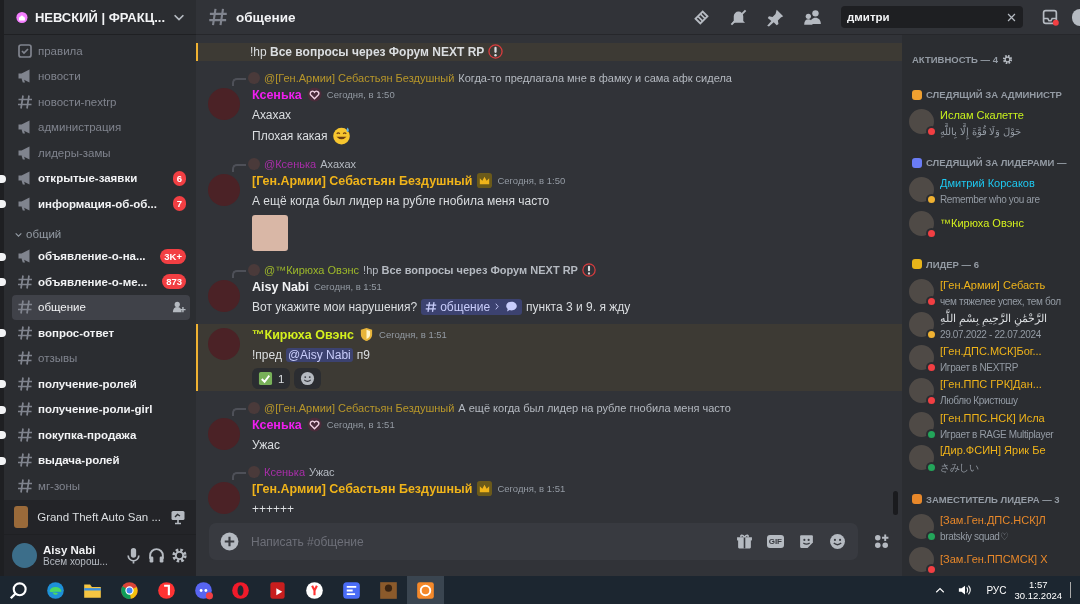  What do you see at coordinates (837, 541) in the screenshot?
I see `emoji-icon` at bounding box center [837, 541].